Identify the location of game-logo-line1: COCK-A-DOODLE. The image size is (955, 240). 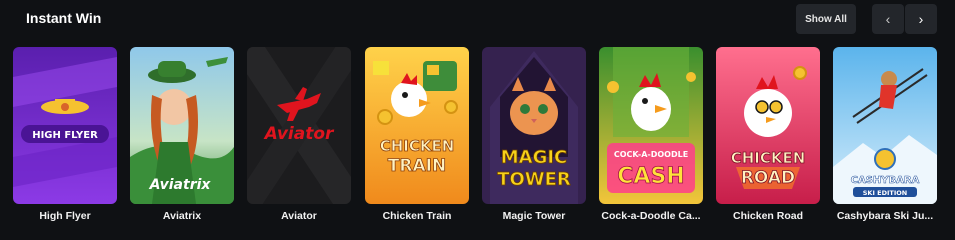
(651, 154).